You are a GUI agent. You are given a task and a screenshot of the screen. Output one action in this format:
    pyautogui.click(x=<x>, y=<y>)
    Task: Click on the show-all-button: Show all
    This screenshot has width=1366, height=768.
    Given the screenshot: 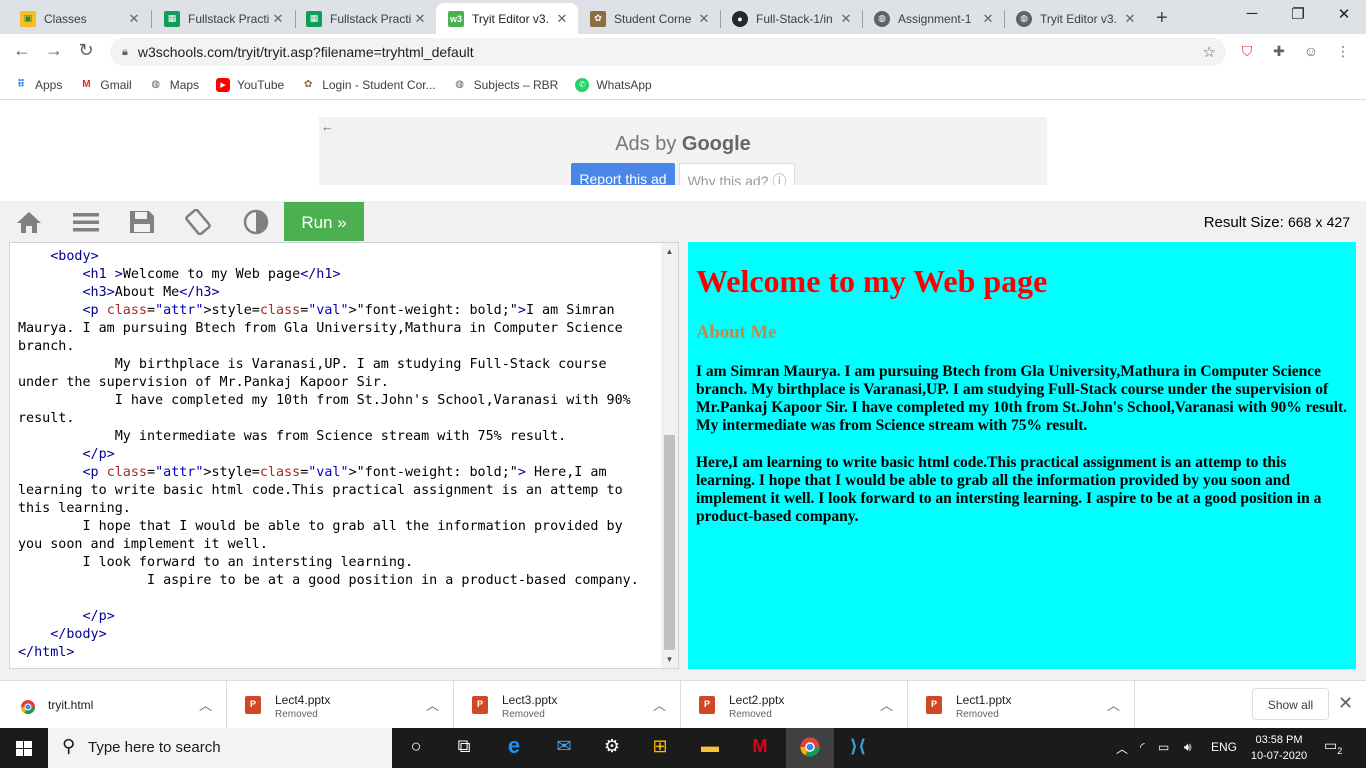 What is the action you would take?
    pyautogui.click(x=1290, y=704)
    